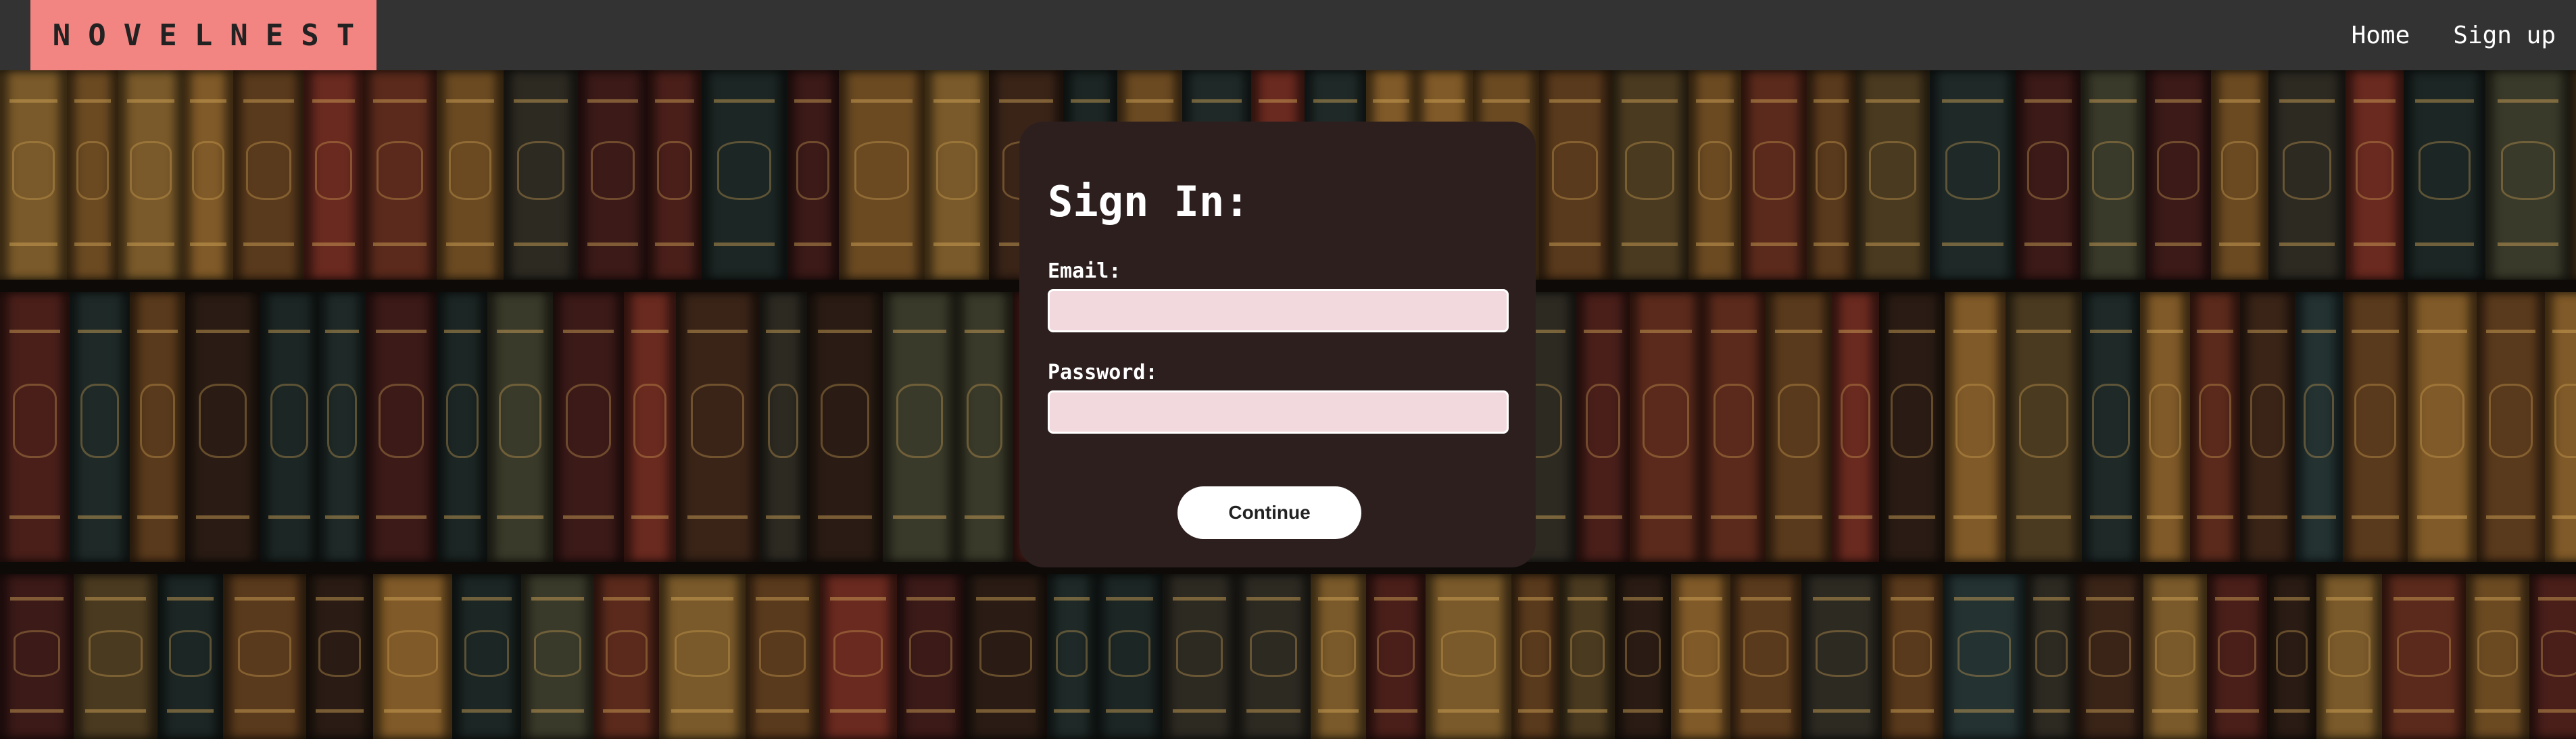  What do you see at coordinates (2504, 35) in the screenshot?
I see `nav-link-sign-up: Sign up` at bounding box center [2504, 35].